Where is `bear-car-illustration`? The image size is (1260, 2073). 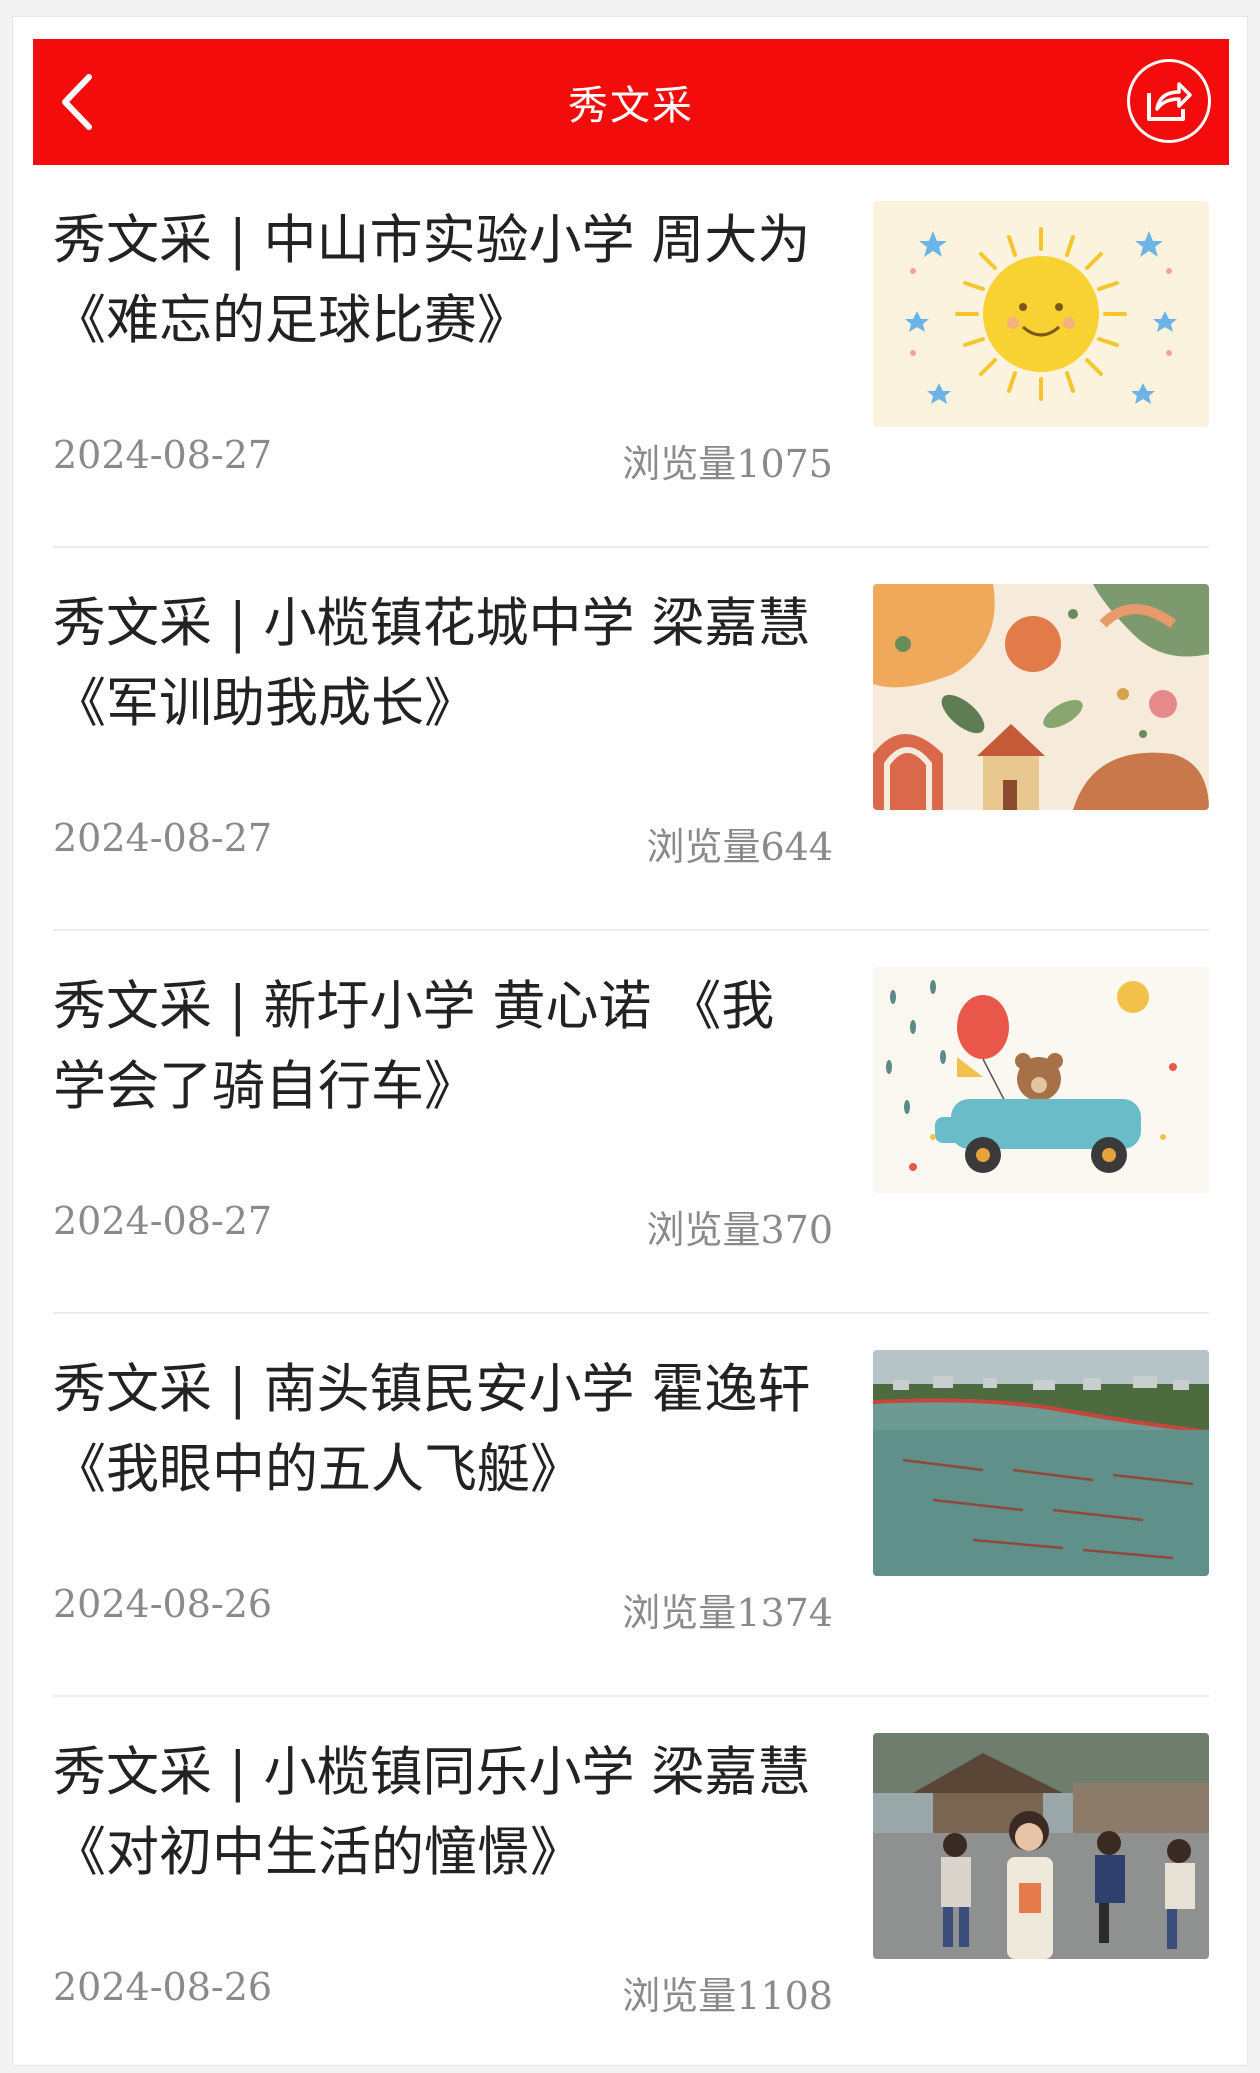
bear-car-illustration is located at coordinates (1041, 1080).